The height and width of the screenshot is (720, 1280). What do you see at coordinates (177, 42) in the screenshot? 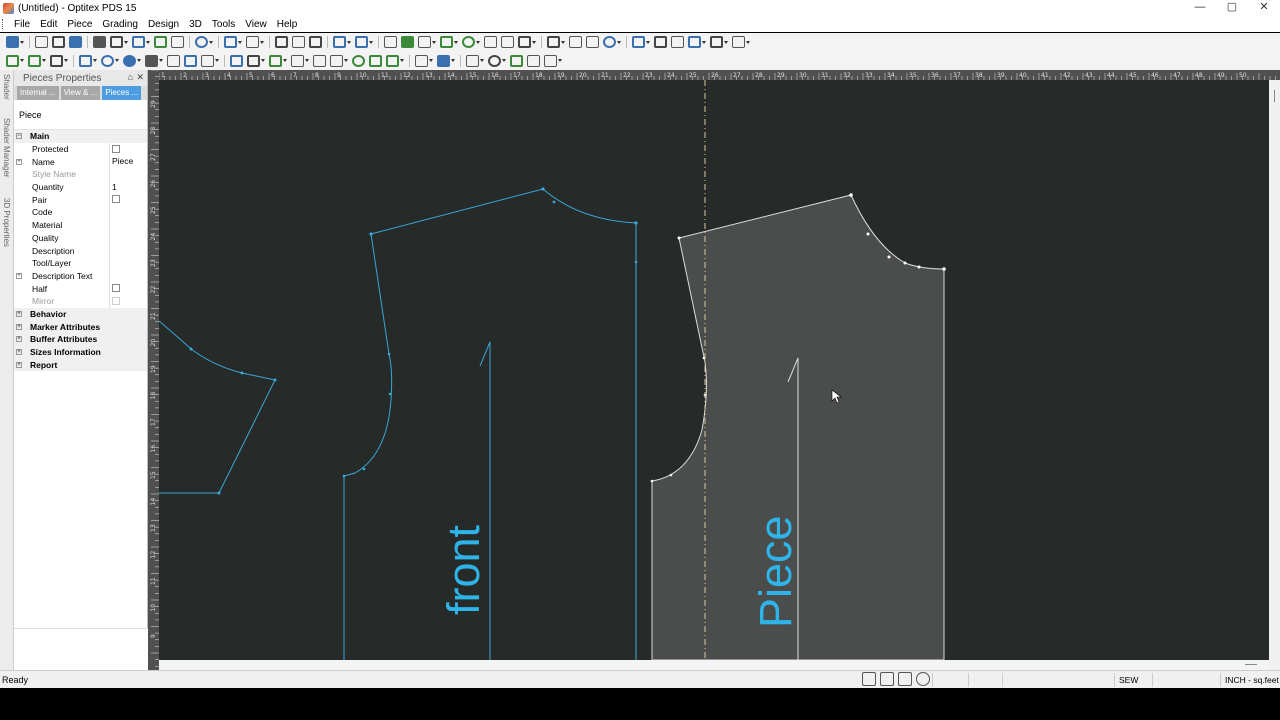
I see `grid-icon` at bounding box center [177, 42].